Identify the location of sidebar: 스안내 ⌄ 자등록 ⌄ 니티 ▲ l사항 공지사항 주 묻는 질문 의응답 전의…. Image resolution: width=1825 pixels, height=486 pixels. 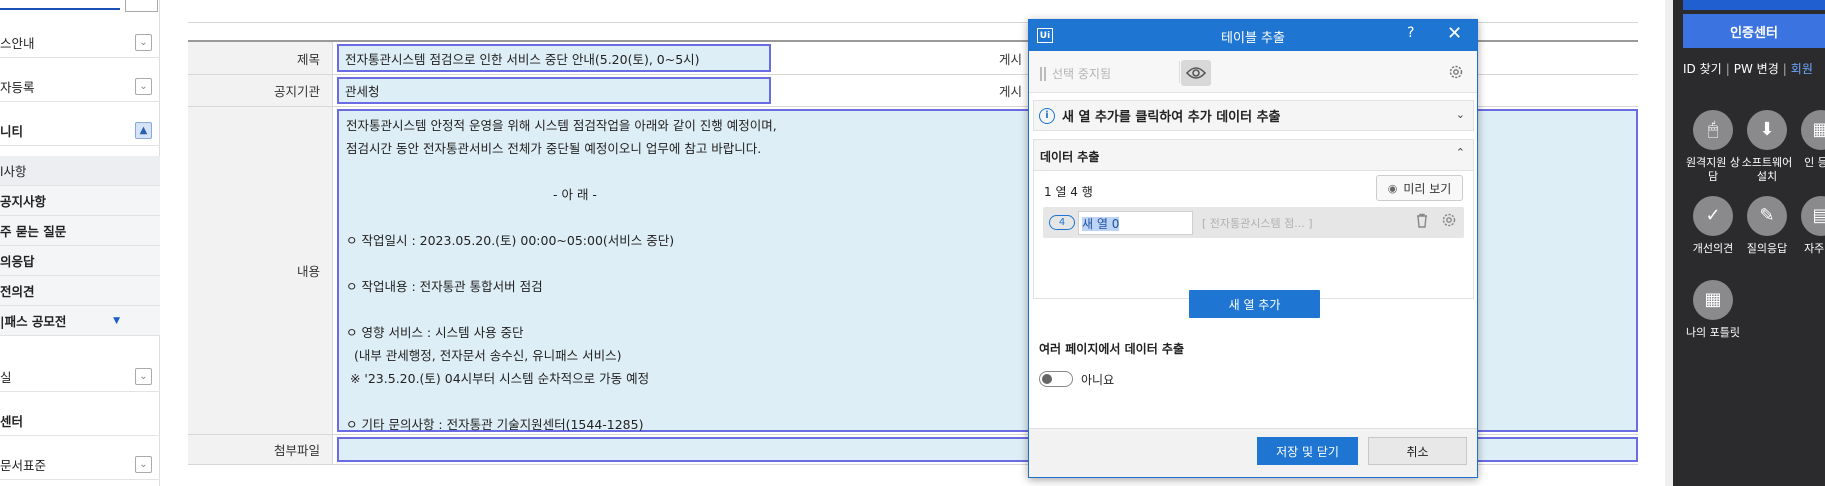
(80, 243).